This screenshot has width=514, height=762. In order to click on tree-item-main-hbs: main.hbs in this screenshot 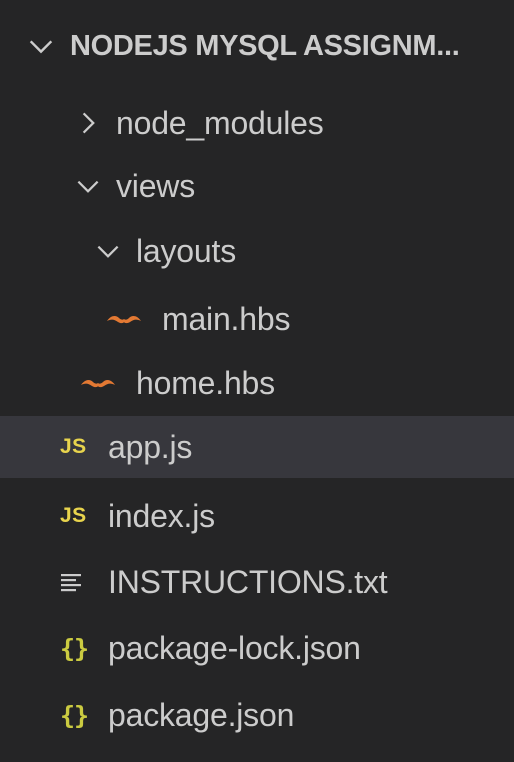, I will do `click(257, 319)`.